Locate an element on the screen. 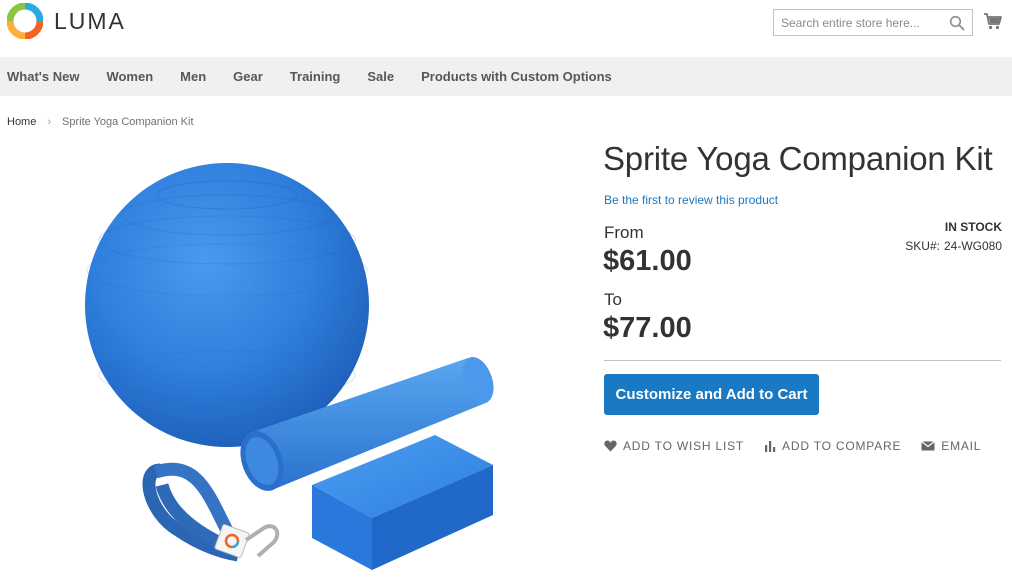  heart-icon is located at coordinates (610, 446).